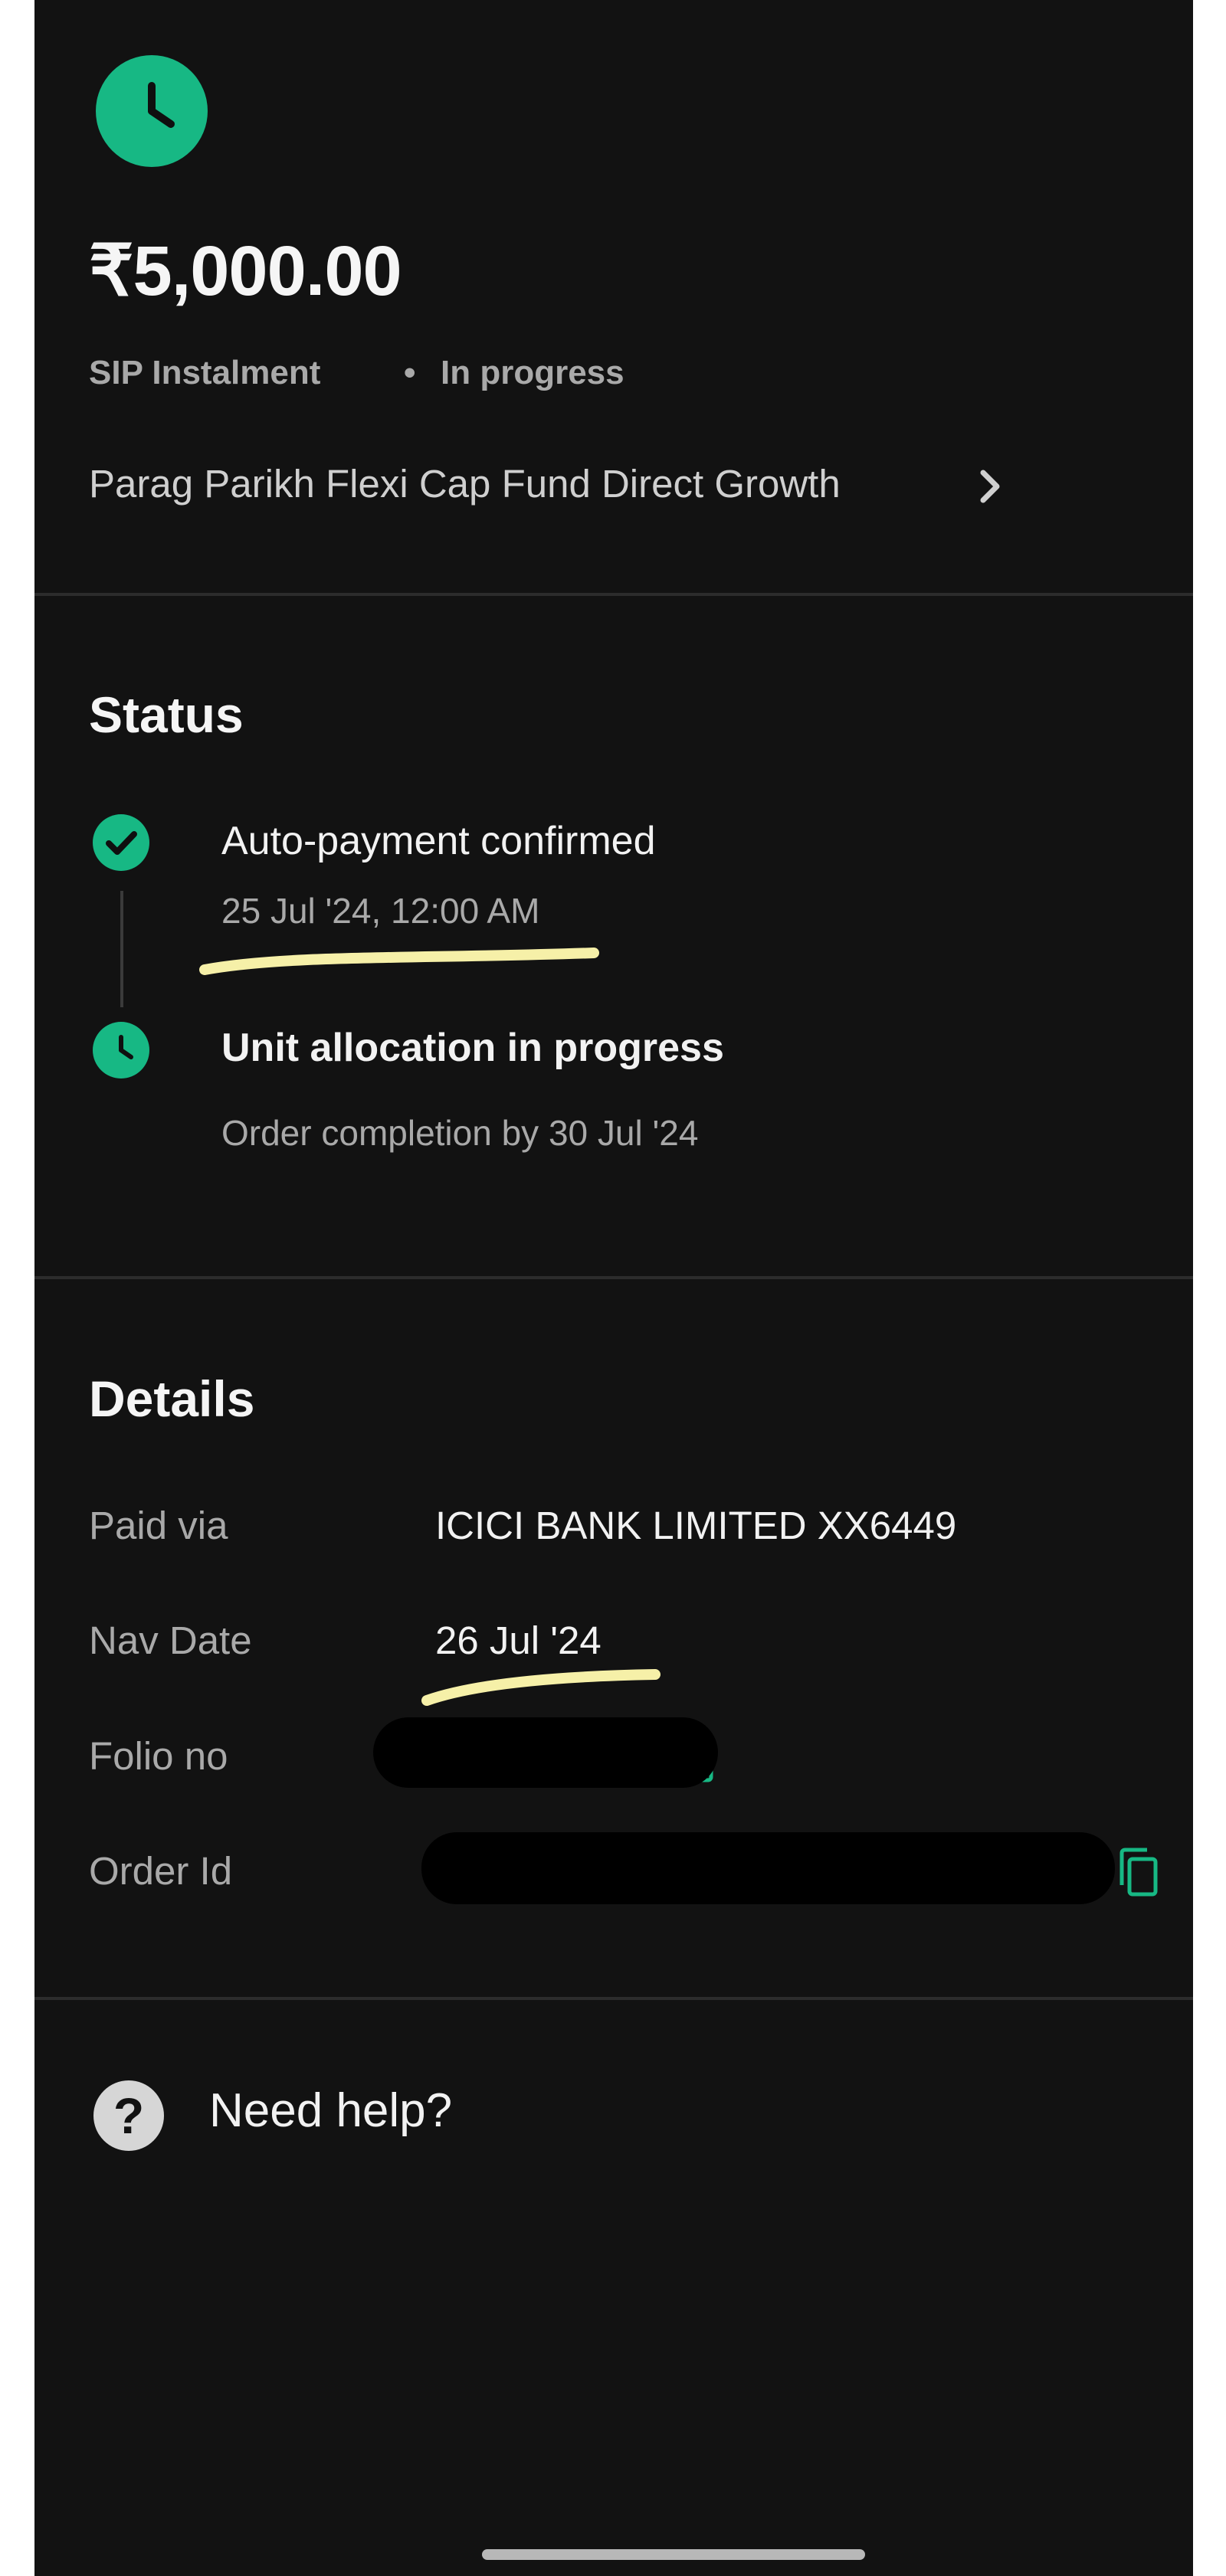 The width and height of the screenshot is (1226, 2576). Describe the element at coordinates (128, 2115) in the screenshot. I see `help-circle-icon: ?` at that location.